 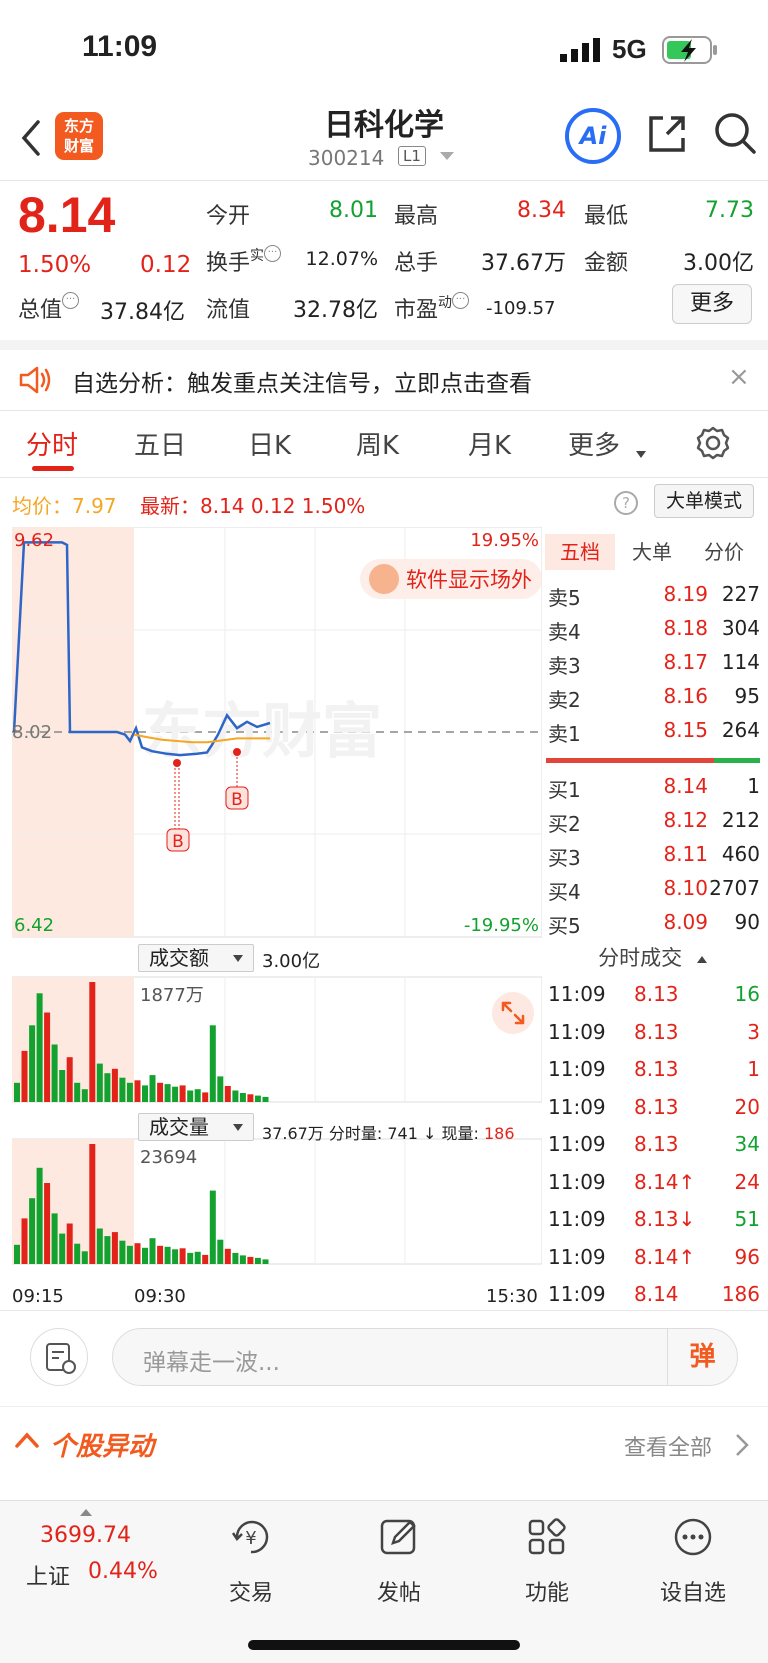 I want to click on nav-trade: ¥ 交易, so click(x=251, y=1560).